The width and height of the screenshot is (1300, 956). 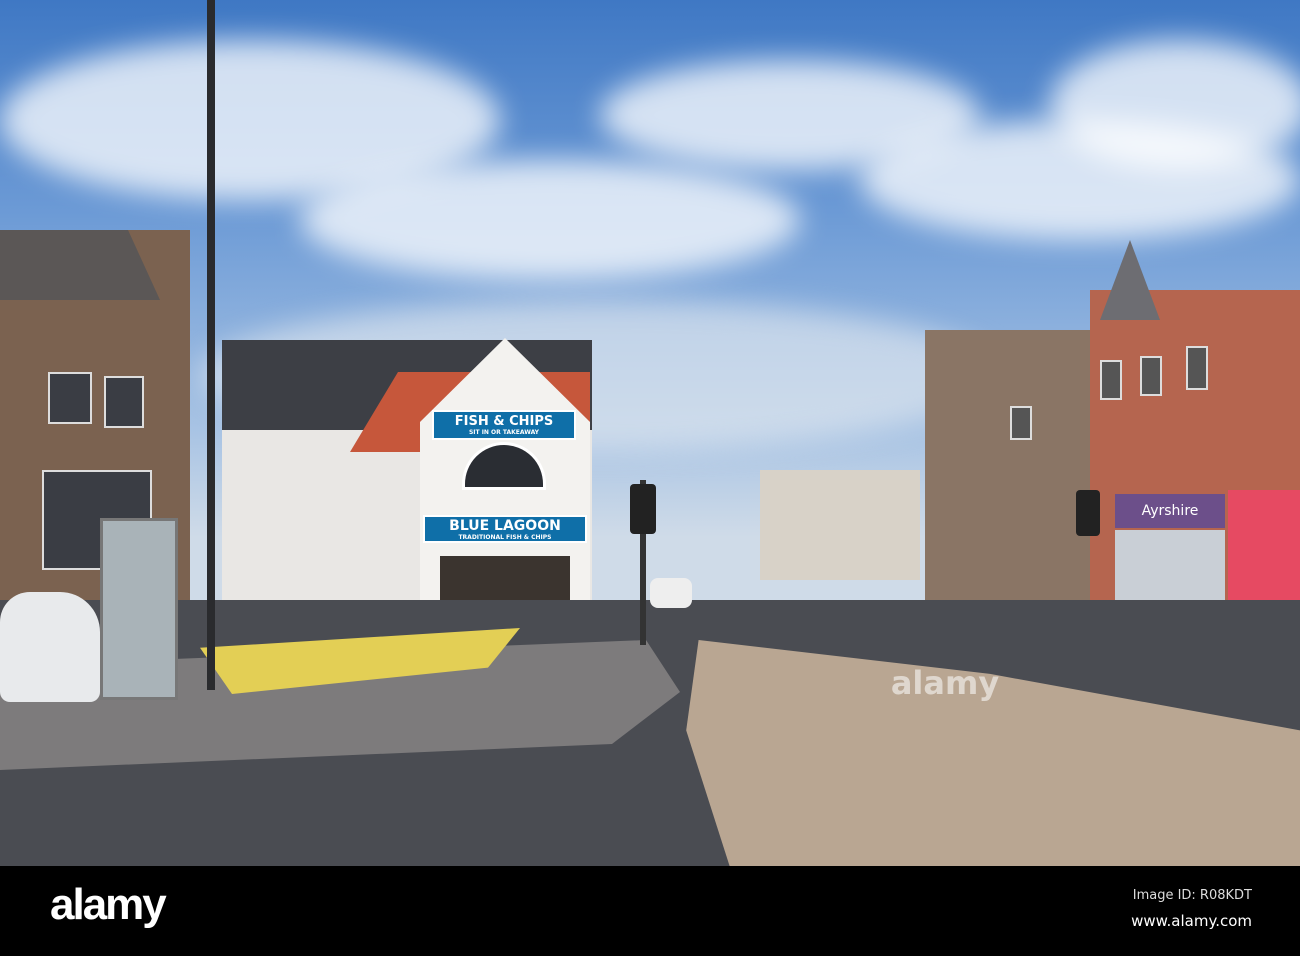 I want to click on watermark: alamy, so click(x=945, y=683).